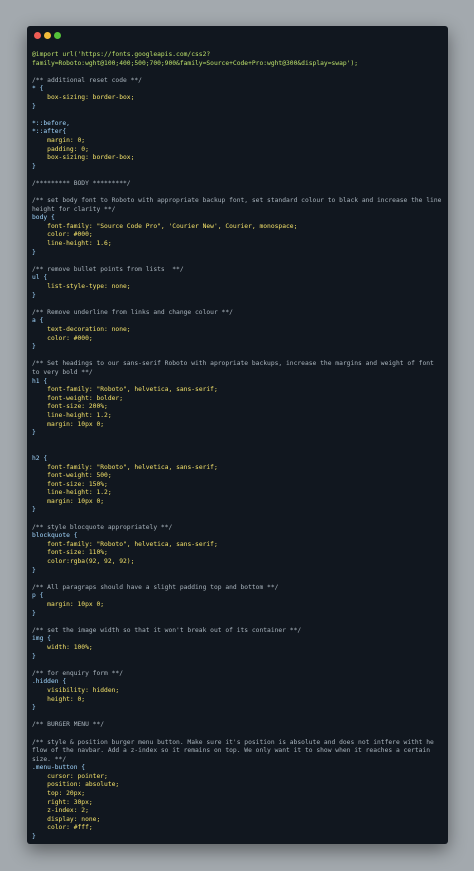 This screenshot has width=474, height=871. I want to click on code-line: font-size: 150%;, so click(70, 484).